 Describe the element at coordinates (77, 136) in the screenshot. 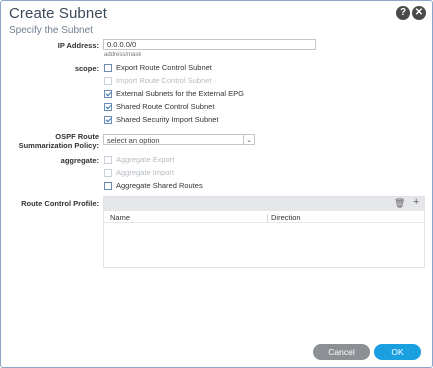

I see `ospf-label-line1: OSPF Route` at that location.